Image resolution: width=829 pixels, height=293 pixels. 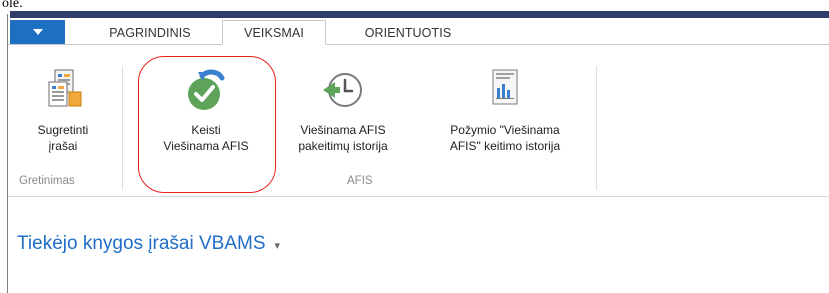 I want to click on history-clock-icon, so click(x=343, y=90).